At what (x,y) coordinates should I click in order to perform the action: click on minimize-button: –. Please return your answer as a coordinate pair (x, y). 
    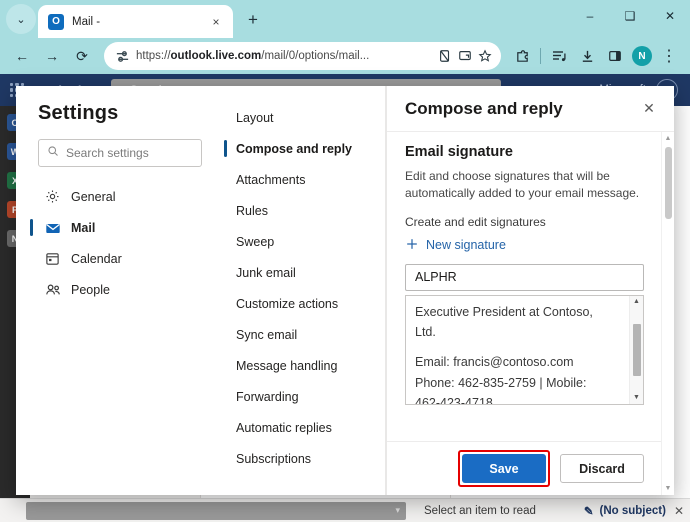
    Looking at the image, I should click on (590, 16).